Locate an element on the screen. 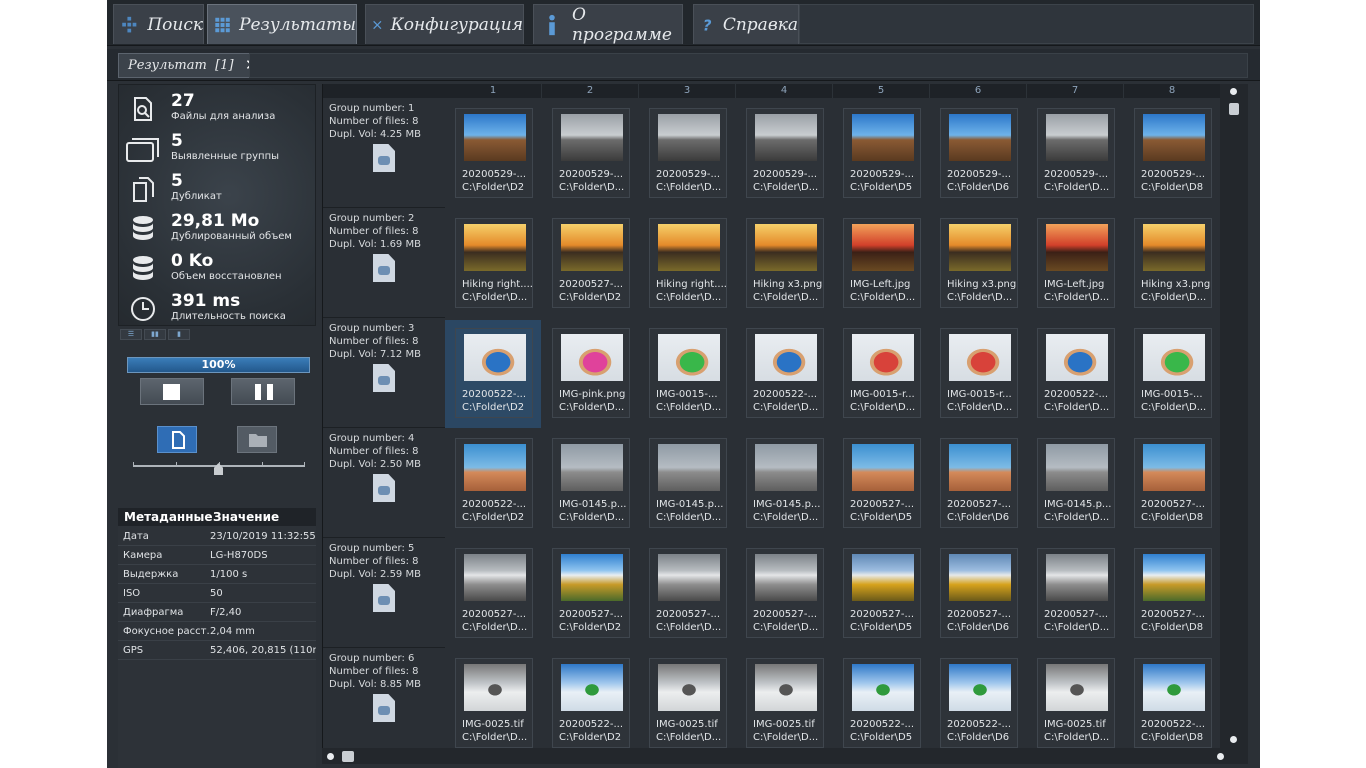  result-tab: Результат [1] ✕ is located at coordinates (191, 65).